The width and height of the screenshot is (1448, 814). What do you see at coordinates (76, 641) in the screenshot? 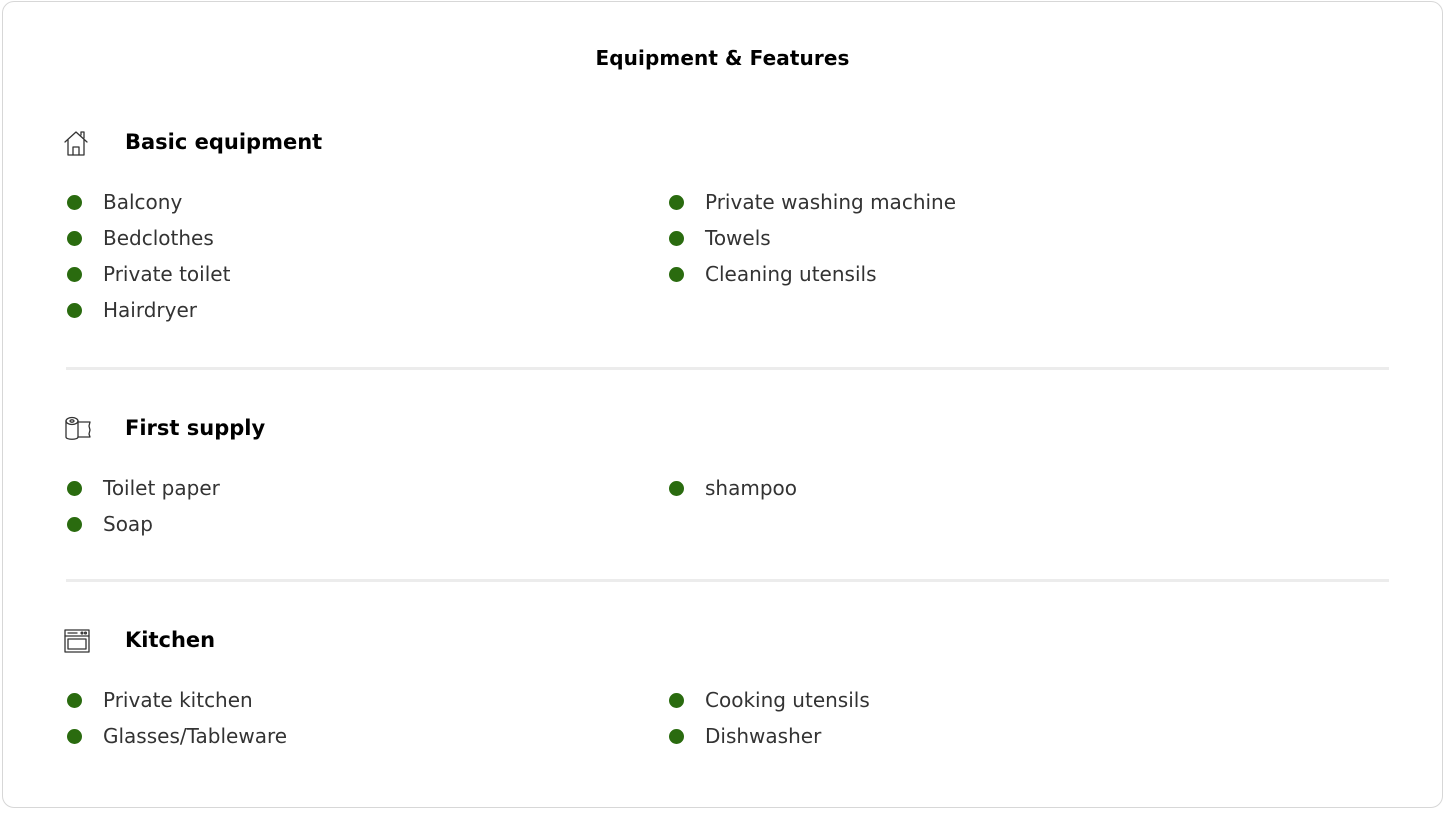
I see `oven-icon` at bounding box center [76, 641].